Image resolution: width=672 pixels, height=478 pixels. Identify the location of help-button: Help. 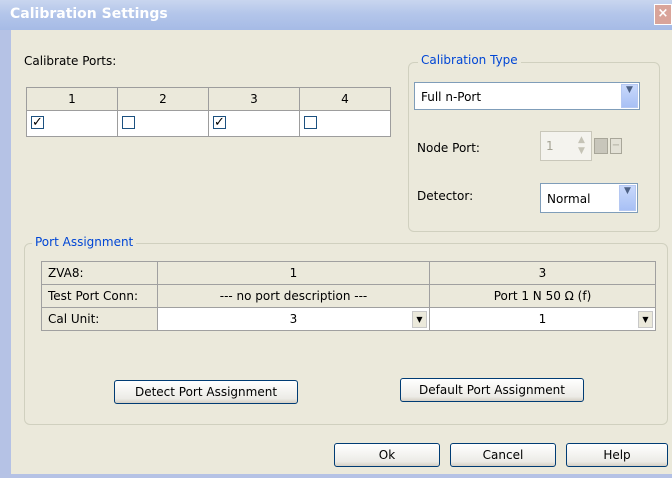
(617, 455).